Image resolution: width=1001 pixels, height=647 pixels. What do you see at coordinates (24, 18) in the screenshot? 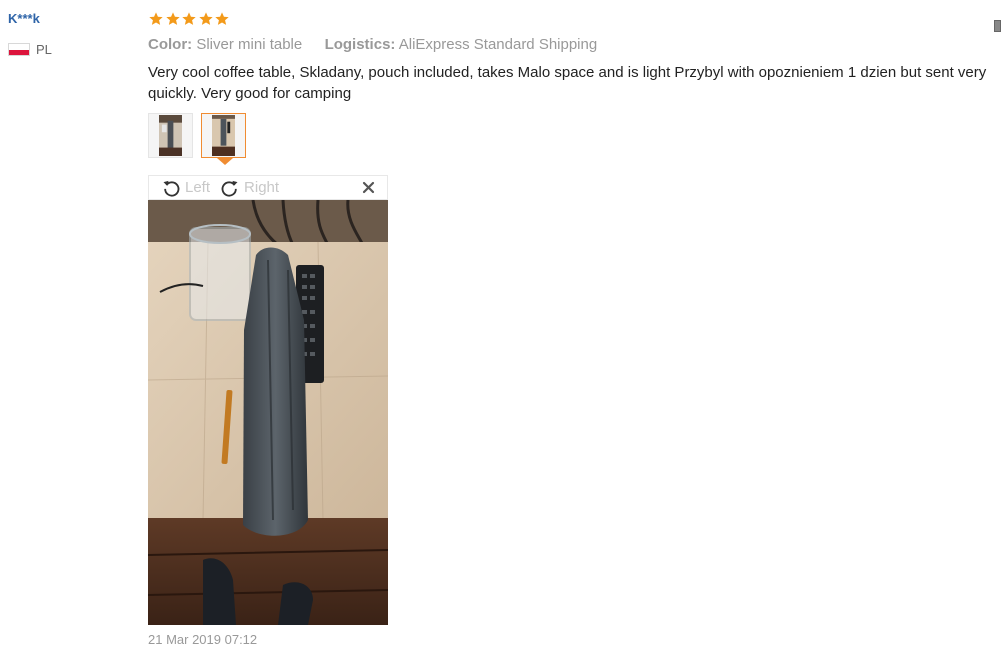
I see `reviewer-name: K***k` at bounding box center [24, 18].